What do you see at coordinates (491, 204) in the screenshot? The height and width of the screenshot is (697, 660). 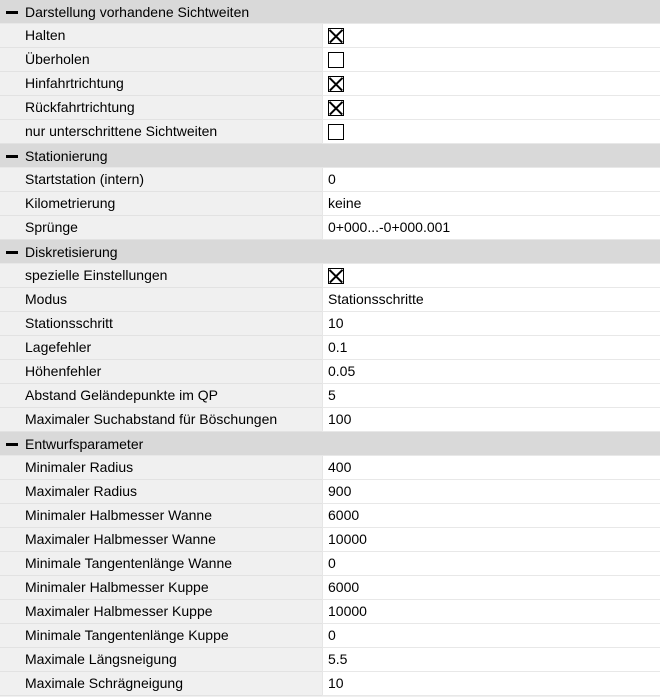 I see `property-value-cell: keine` at bounding box center [491, 204].